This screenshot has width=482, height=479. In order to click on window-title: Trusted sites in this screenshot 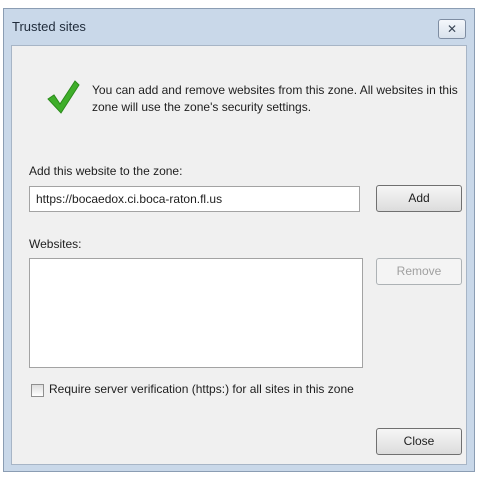, I will do `click(49, 26)`.